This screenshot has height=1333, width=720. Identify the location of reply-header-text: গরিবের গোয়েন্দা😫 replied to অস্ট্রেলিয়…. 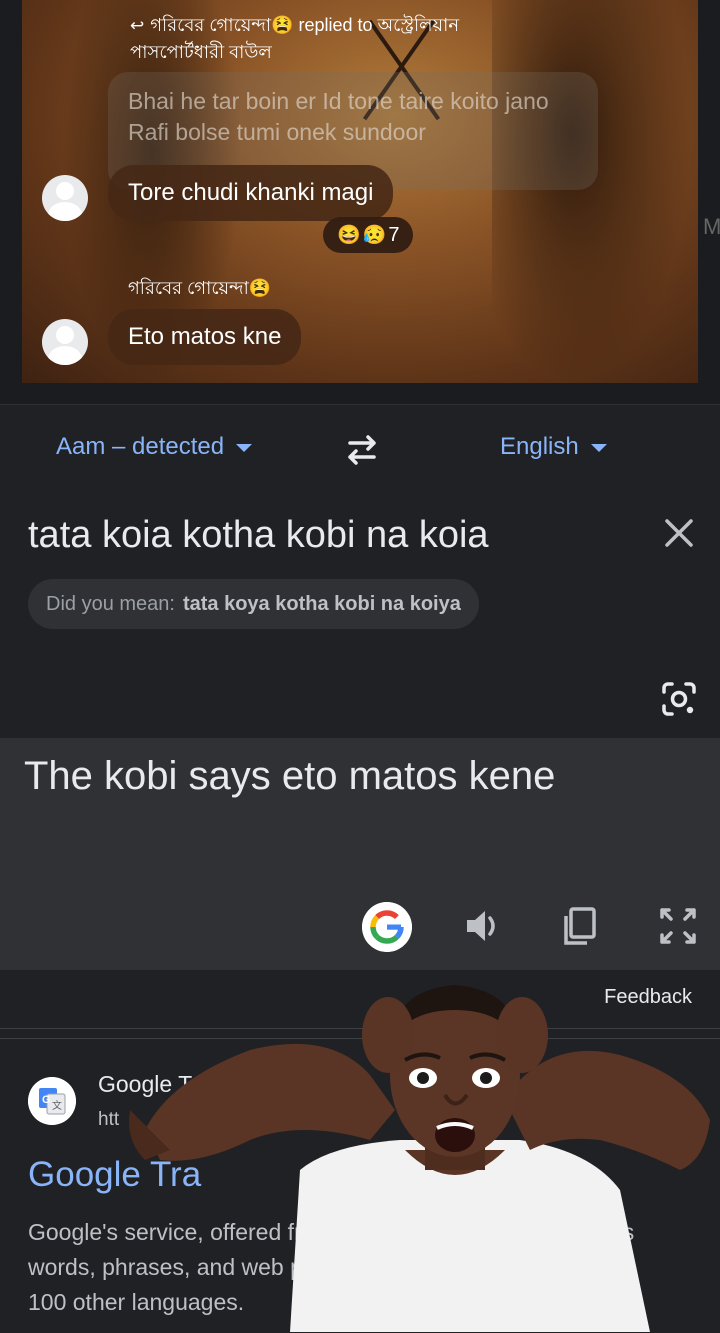
(295, 38).